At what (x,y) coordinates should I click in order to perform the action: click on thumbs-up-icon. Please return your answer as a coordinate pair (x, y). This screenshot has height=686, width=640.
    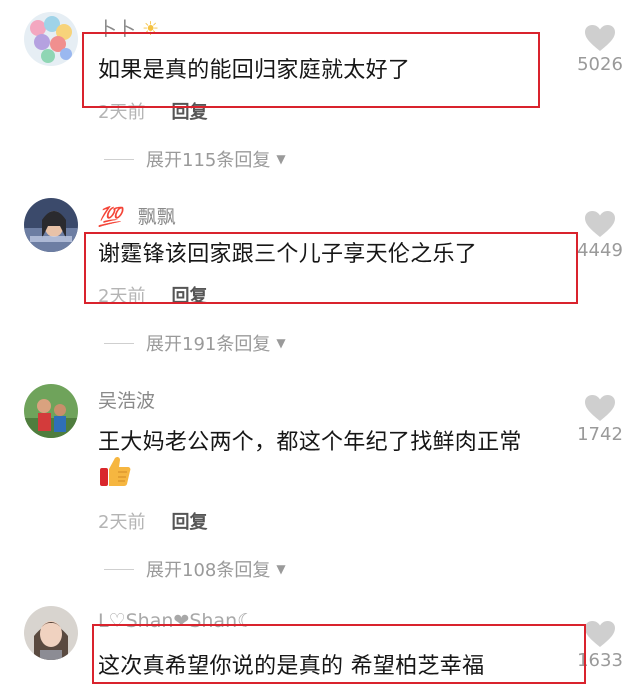
    Looking at the image, I should click on (115, 471).